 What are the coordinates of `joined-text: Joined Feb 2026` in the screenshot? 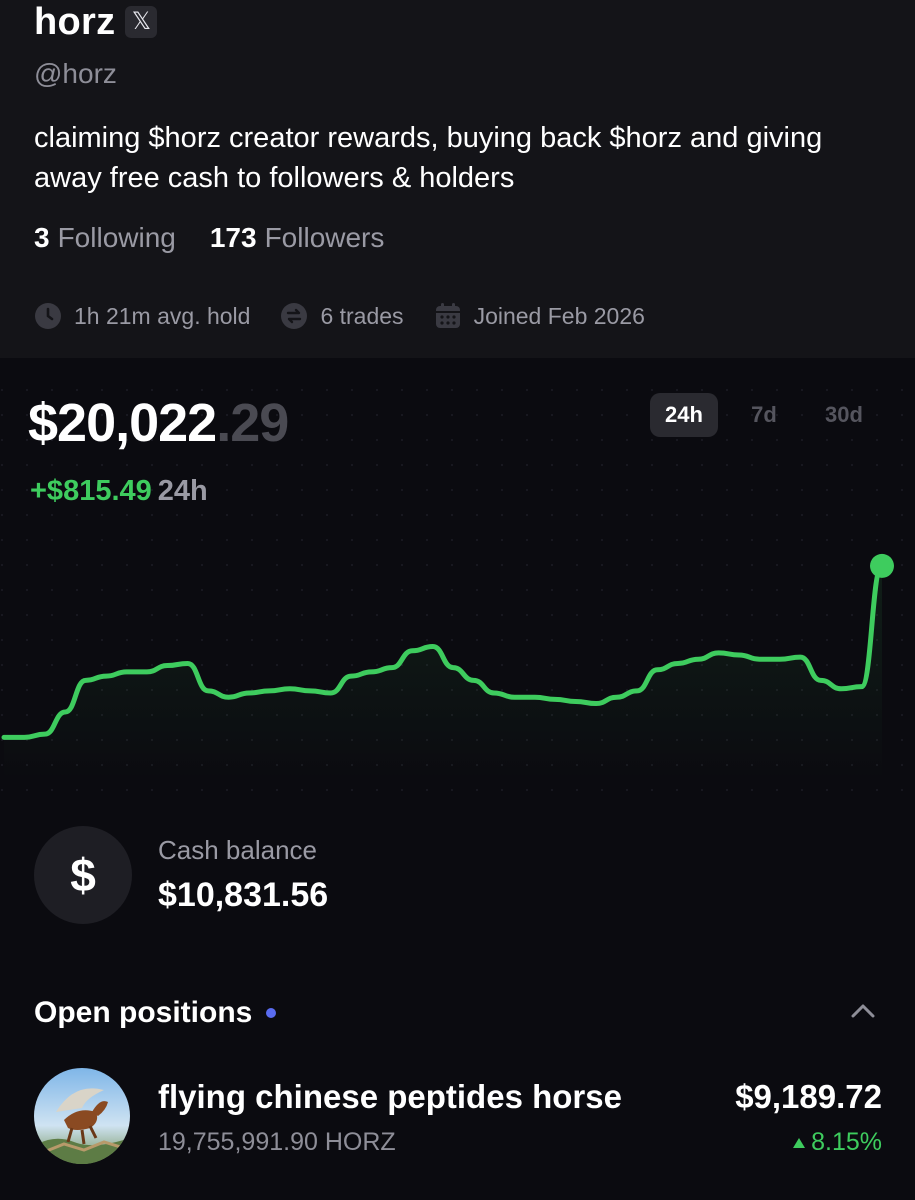 It's located at (559, 315).